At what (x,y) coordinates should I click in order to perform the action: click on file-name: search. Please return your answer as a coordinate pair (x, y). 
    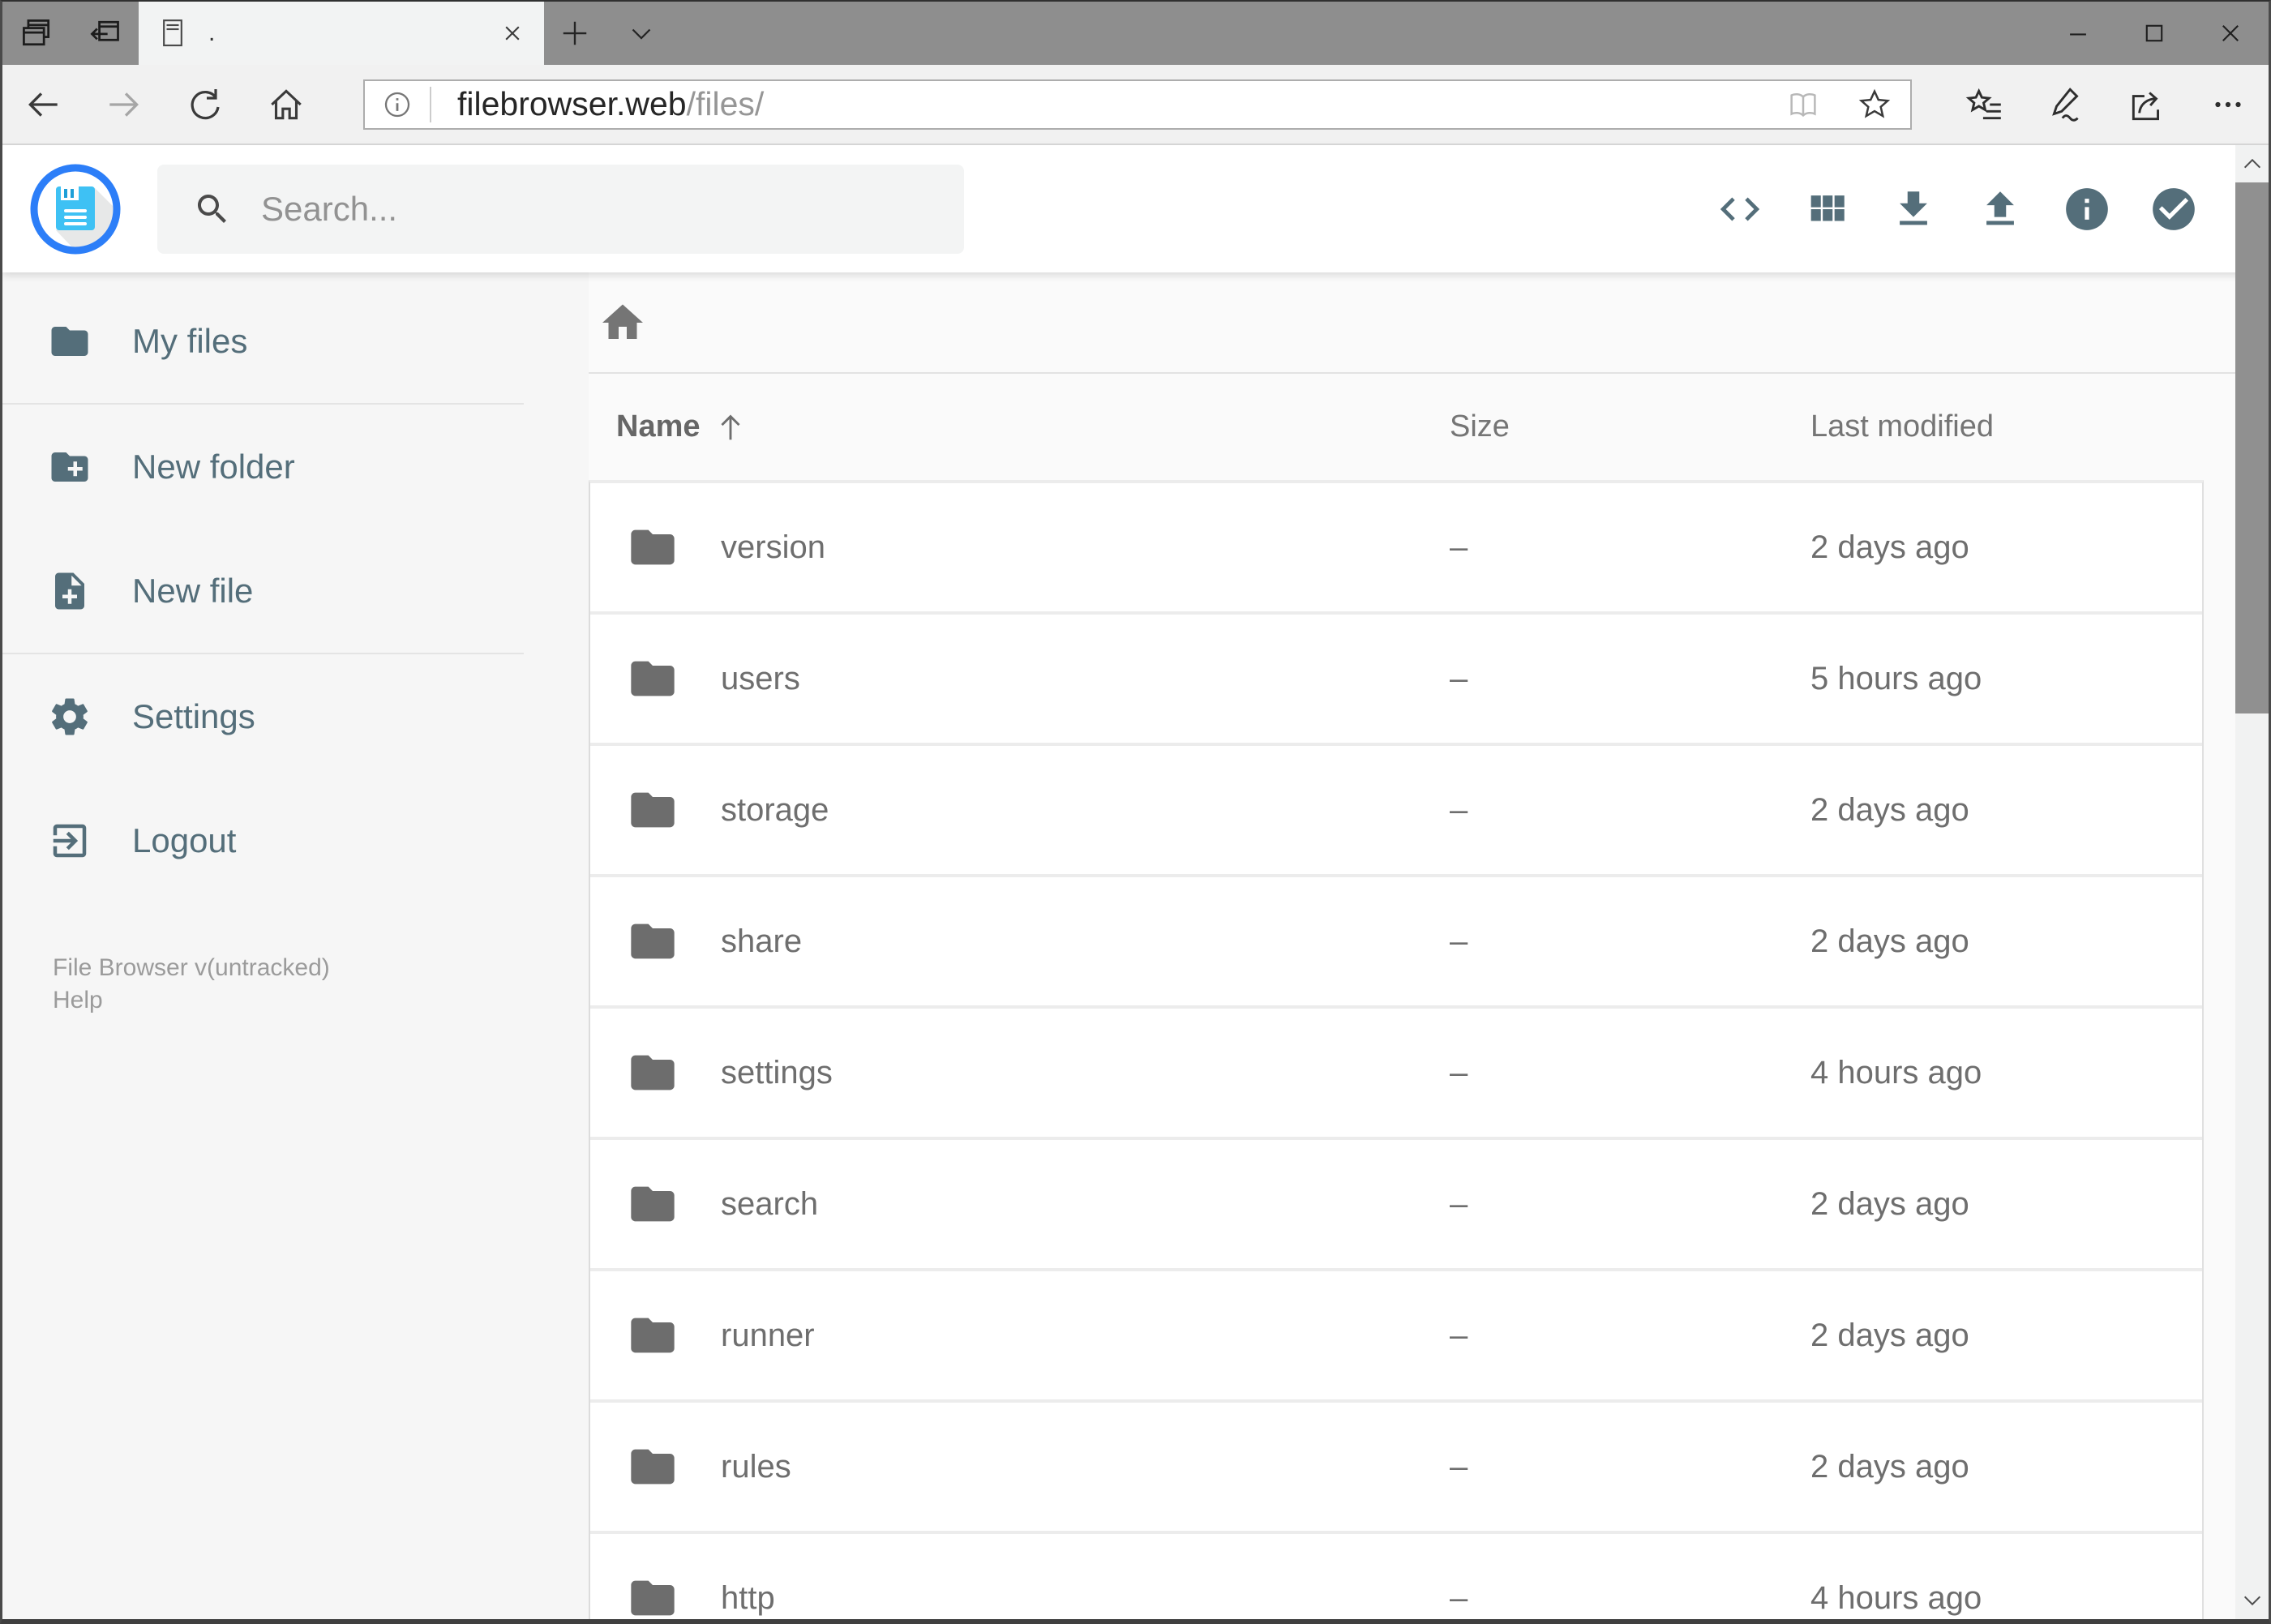
    Looking at the image, I should click on (770, 1204).